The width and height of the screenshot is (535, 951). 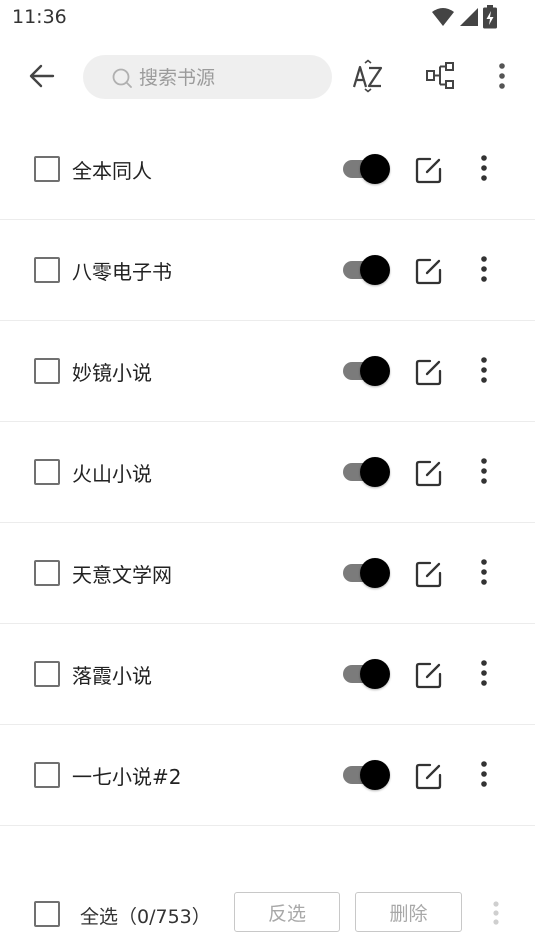 What do you see at coordinates (122, 78) in the screenshot?
I see `search-icon` at bounding box center [122, 78].